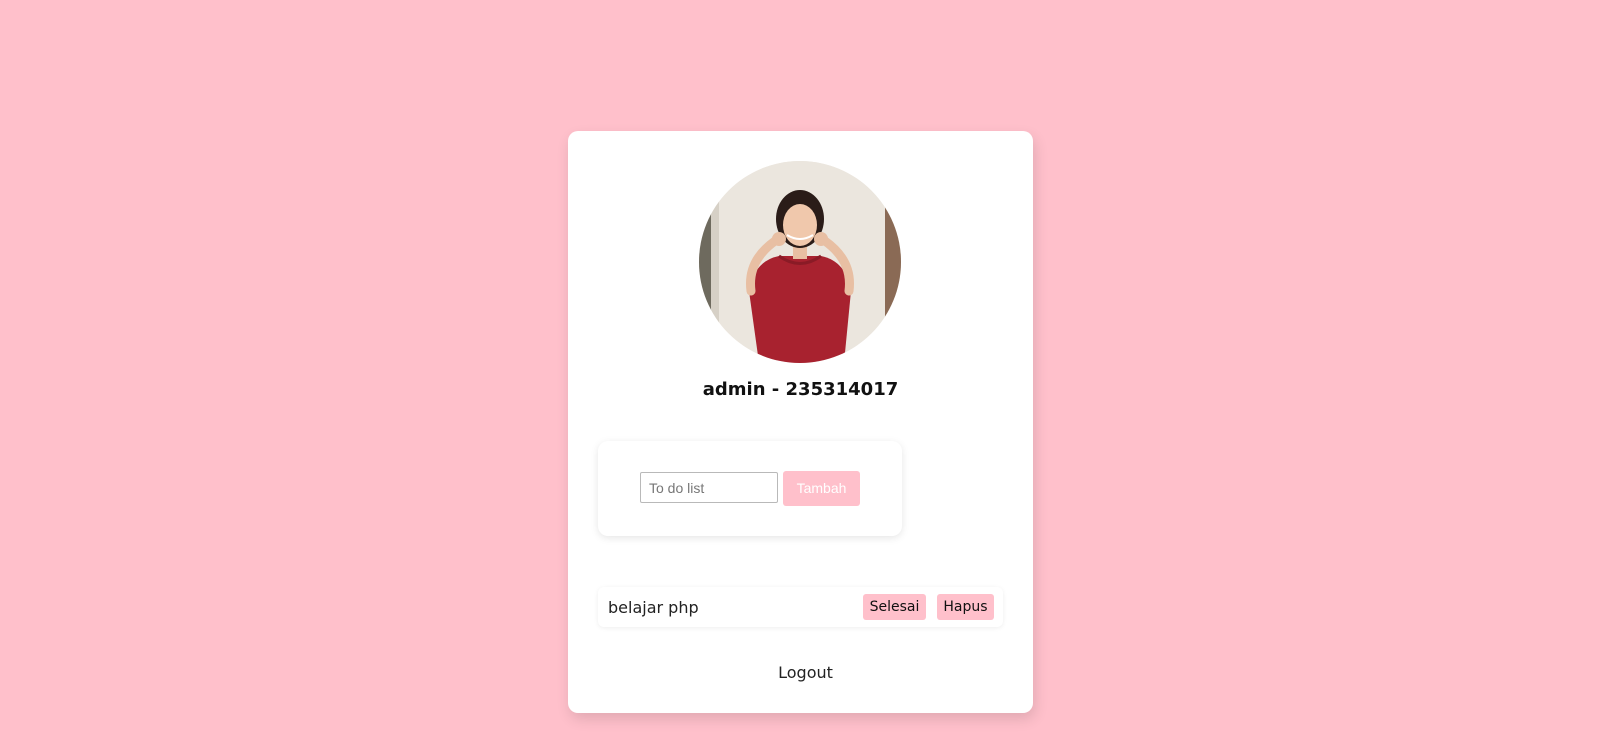 The image size is (1600, 738). What do you see at coordinates (965, 607) in the screenshot?
I see `delete-button: Hapus` at bounding box center [965, 607].